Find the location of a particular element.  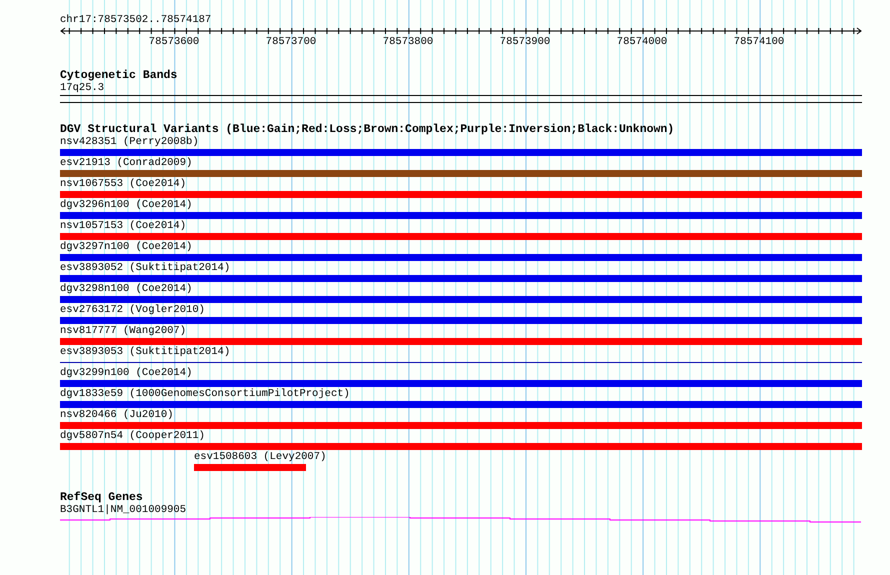

variant-label: esv21913 (Conrad2009) is located at coordinates (127, 163).